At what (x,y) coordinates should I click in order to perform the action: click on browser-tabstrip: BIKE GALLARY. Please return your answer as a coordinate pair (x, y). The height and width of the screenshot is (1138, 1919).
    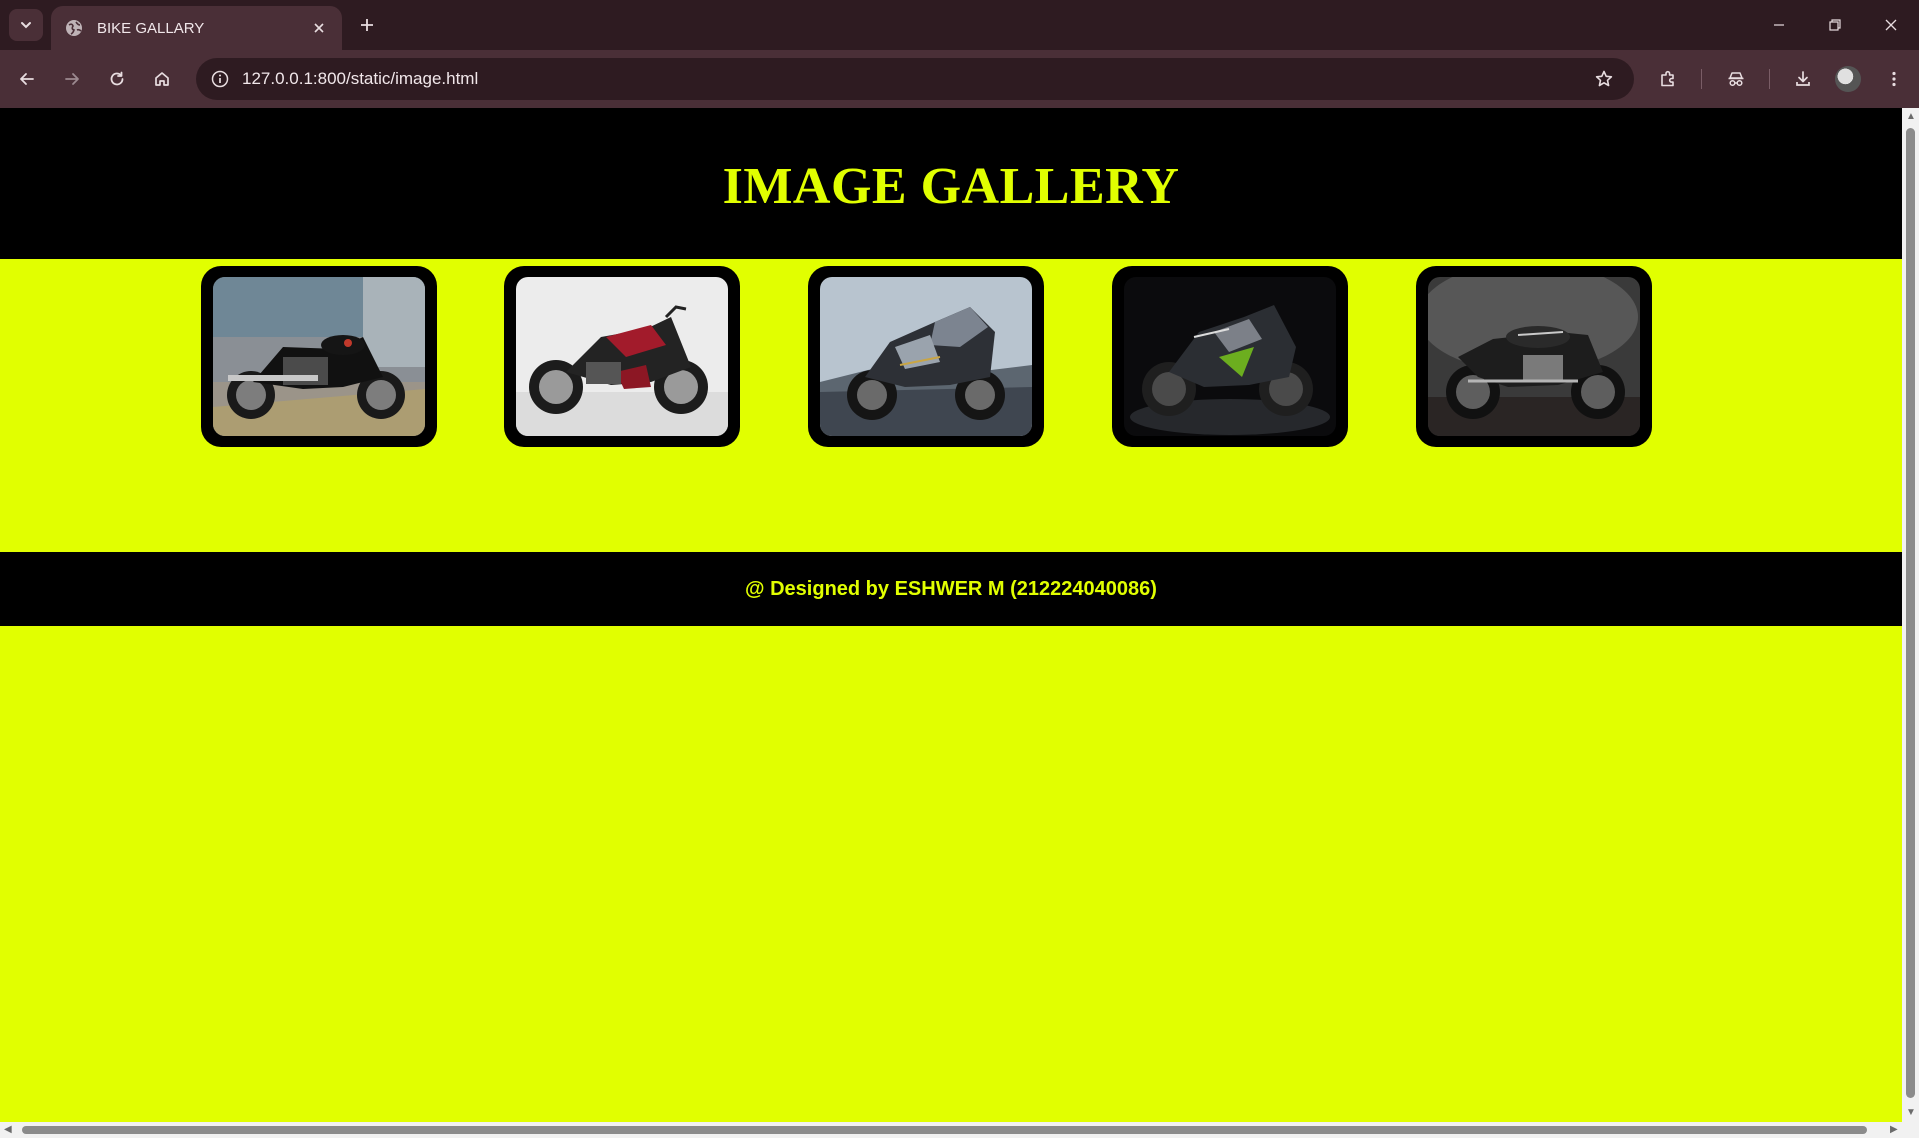
    Looking at the image, I should click on (959, 25).